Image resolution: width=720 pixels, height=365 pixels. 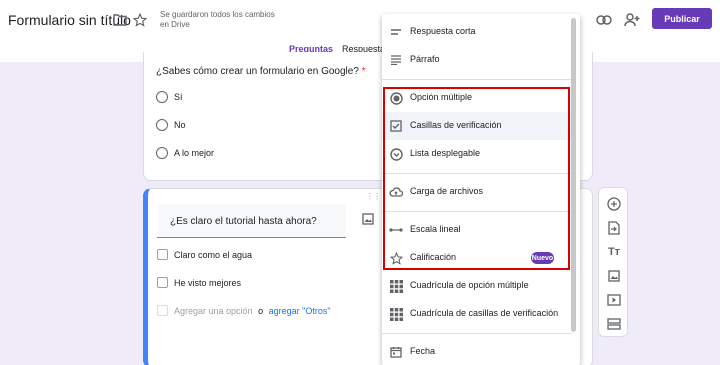 What do you see at coordinates (682, 18) in the screenshot?
I see `publish-button: Publicar` at bounding box center [682, 18].